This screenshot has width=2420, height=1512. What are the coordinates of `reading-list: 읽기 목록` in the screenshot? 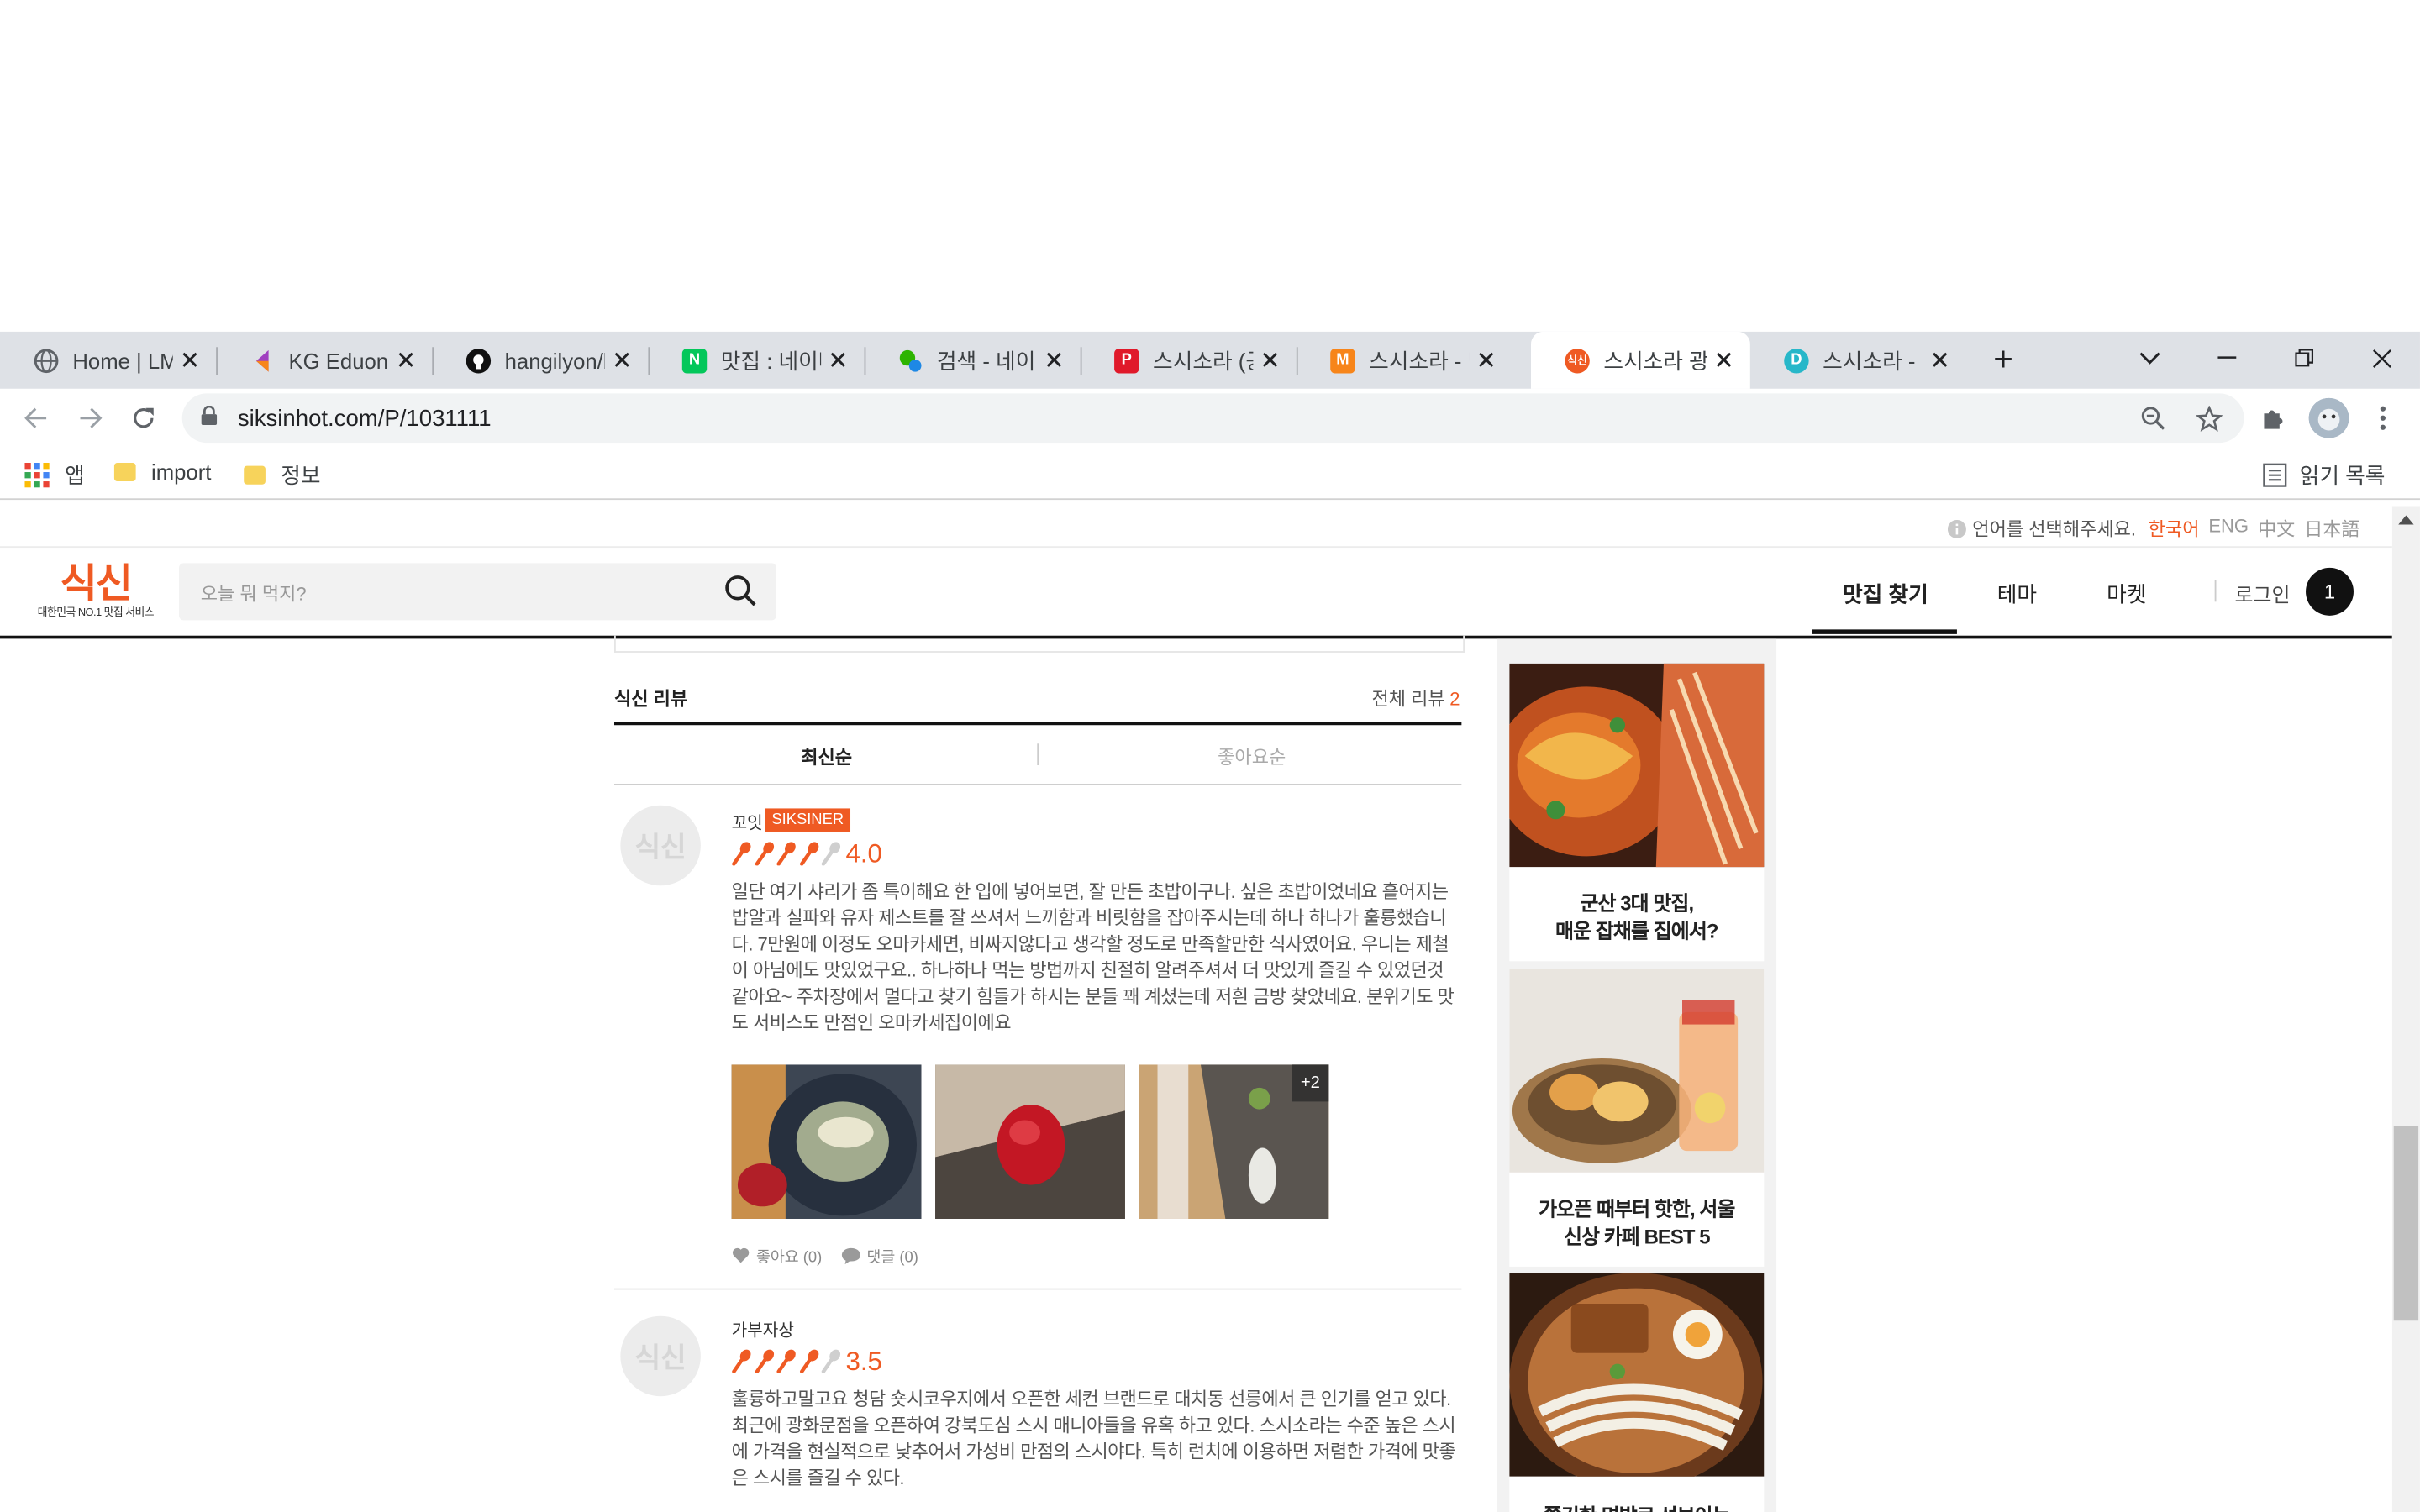 It's located at (2324, 475).